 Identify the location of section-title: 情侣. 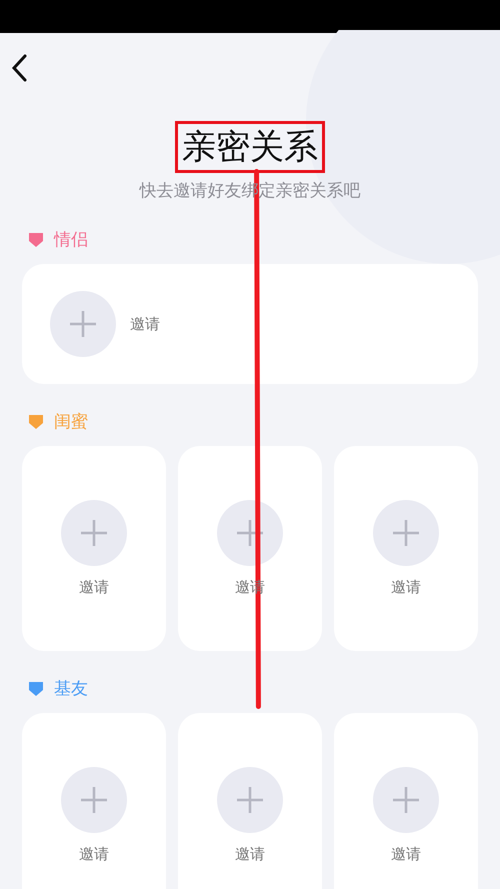
(71, 239).